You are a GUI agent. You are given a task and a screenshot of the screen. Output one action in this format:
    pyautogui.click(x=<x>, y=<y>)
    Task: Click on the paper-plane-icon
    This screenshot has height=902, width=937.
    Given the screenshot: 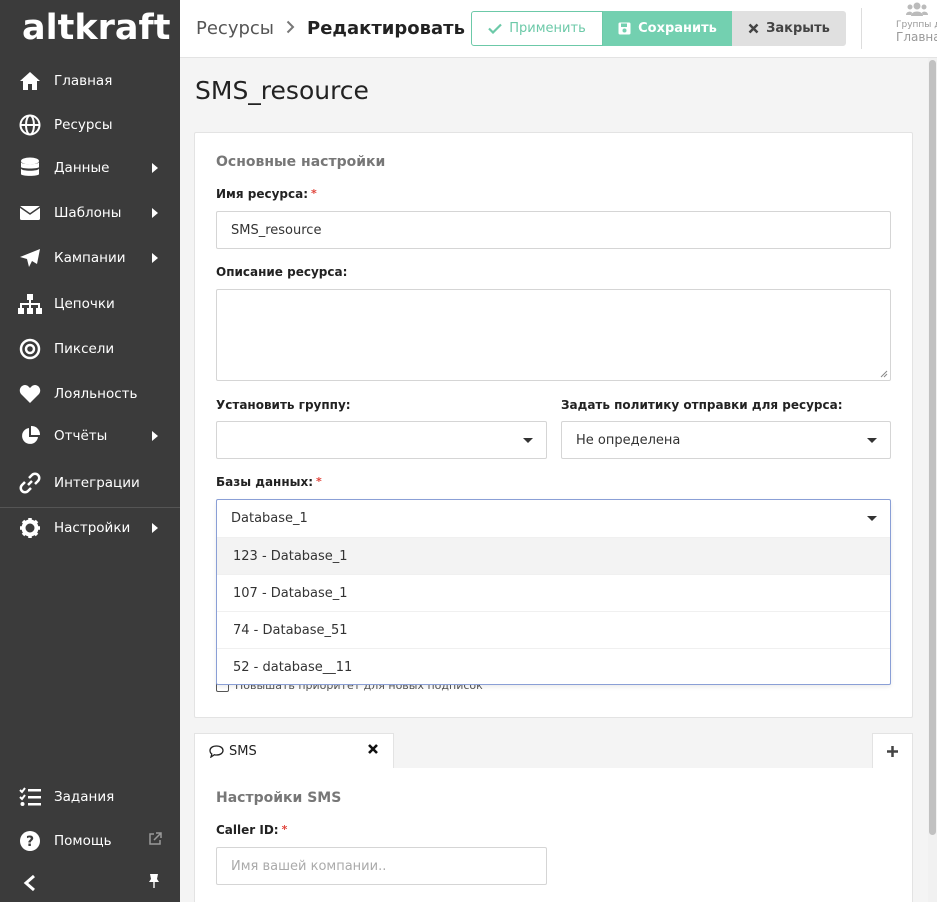 What is the action you would take?
    pyautogui.click(x=30, y=258)
    